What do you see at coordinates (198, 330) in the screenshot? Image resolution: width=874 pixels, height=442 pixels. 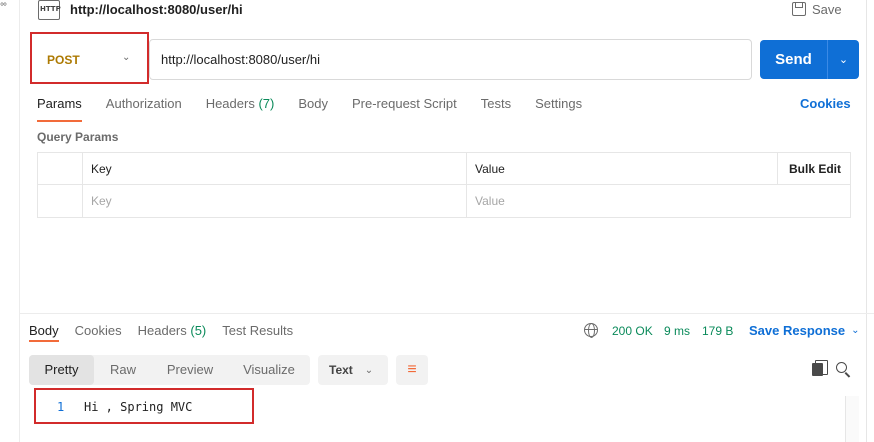 I see `response-headers-count: (5)` at bounding box center [198, 330].